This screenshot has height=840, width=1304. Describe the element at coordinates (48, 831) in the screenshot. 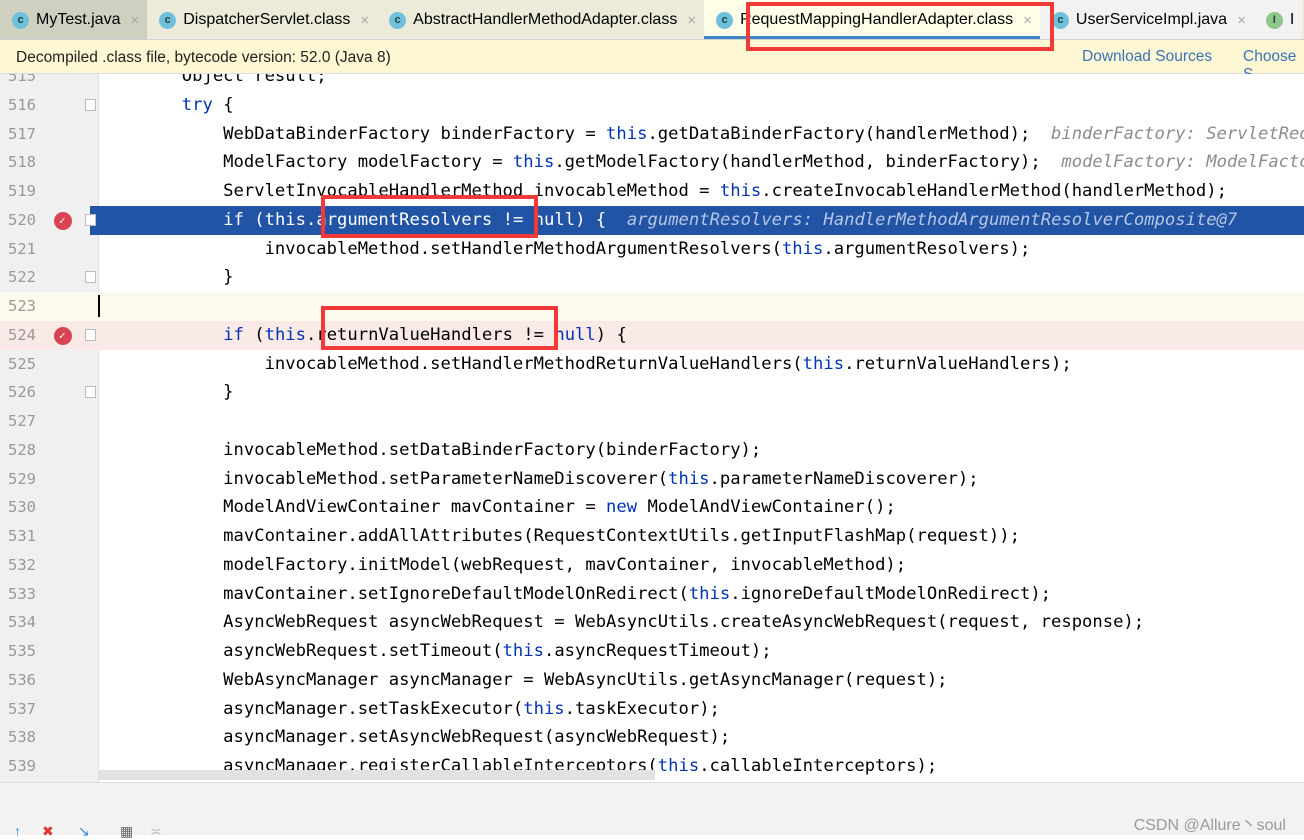

I see `restore-icon: ✖` at that location.